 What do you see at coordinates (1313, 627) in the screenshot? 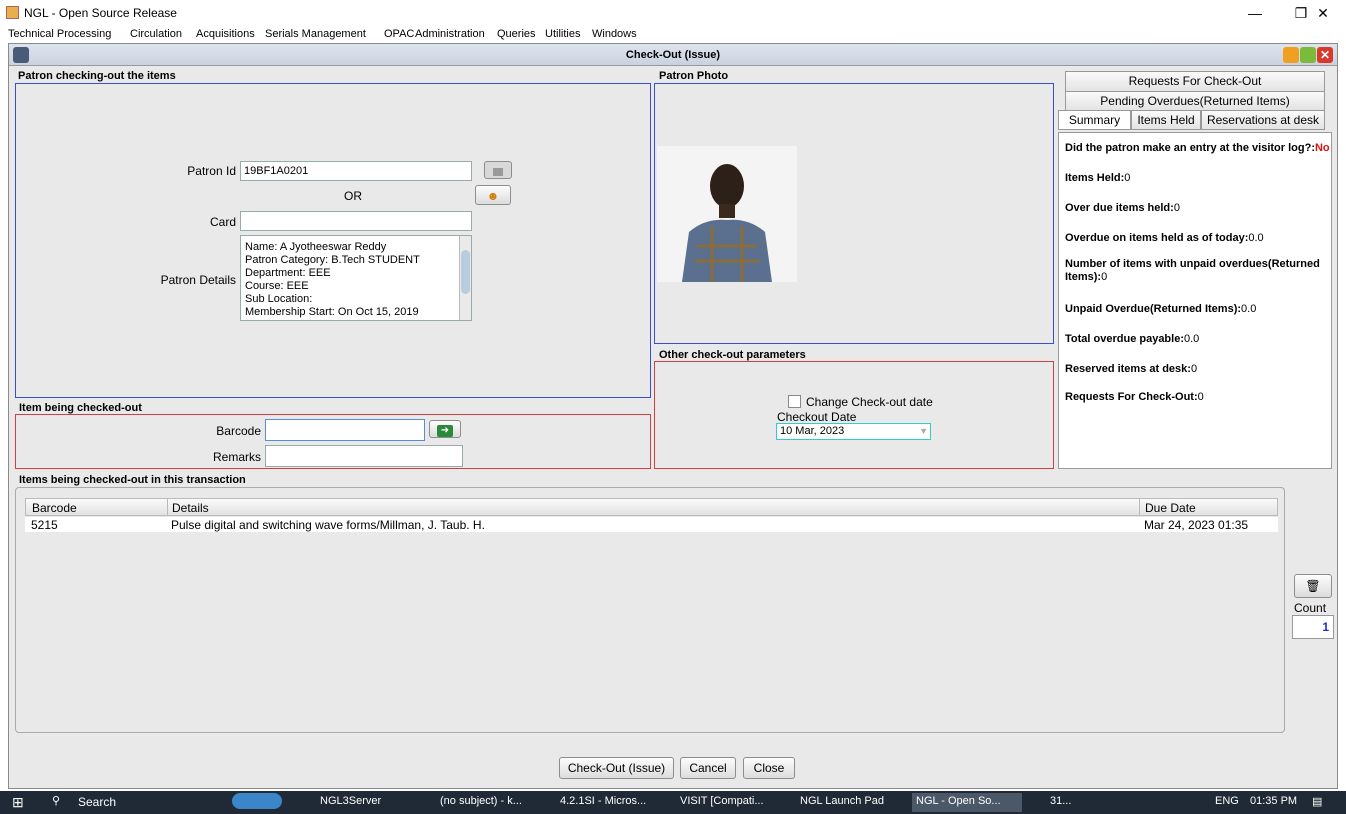
I see `count-value: 1` at bounding box center [1313, 627].